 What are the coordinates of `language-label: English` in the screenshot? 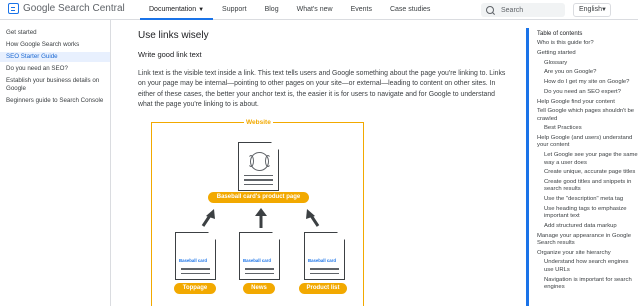 It's located at (590, 9).